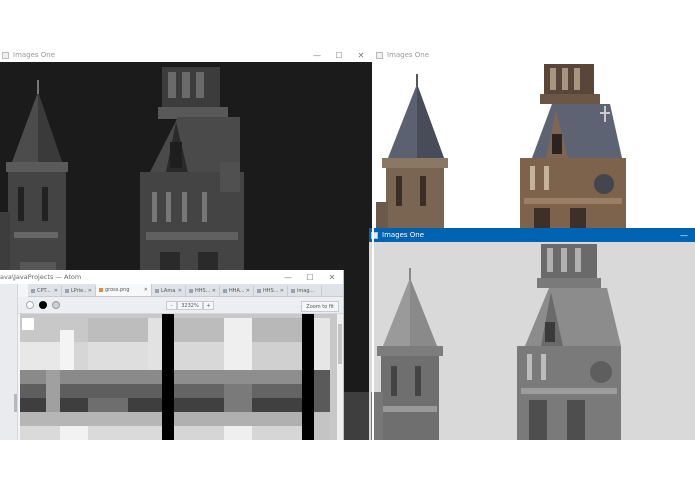 Image resolution: width=695 pixels, height=494 pixels. Describe the element at coordinates (124, 290) in the screenshot. I see `tab-active: gross.png ✕` at that location.